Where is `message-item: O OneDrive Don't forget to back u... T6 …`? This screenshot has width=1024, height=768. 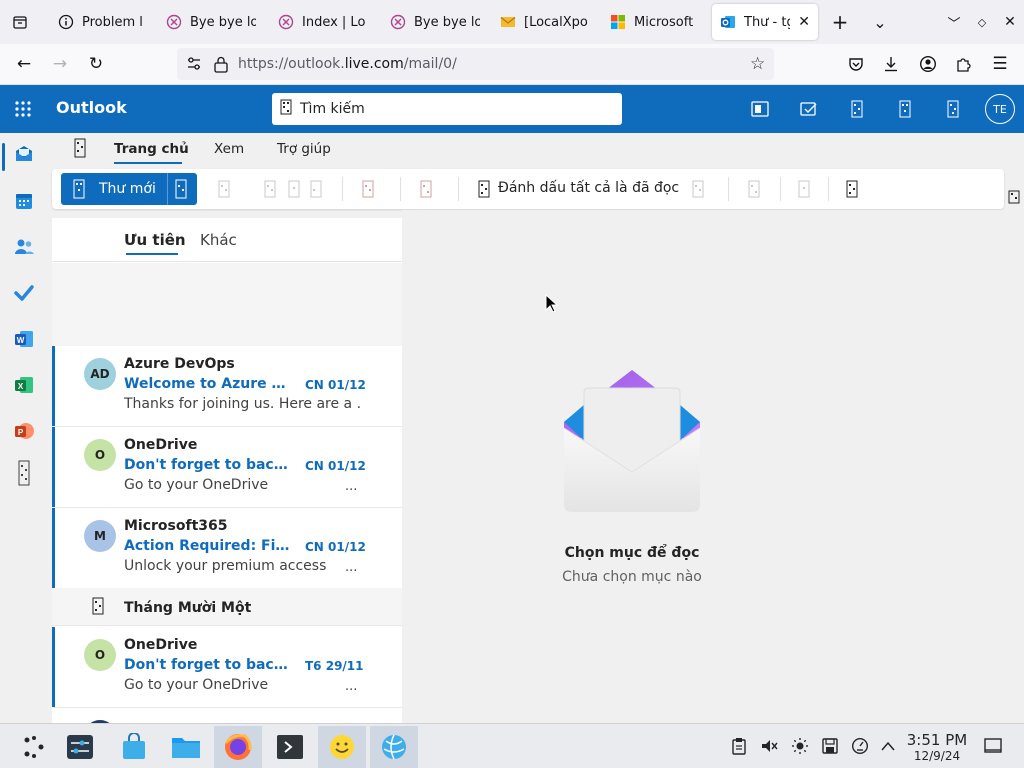
message-item: O OneDrive Don't forget to back u... T6 … is located at coordinates (227, 667).